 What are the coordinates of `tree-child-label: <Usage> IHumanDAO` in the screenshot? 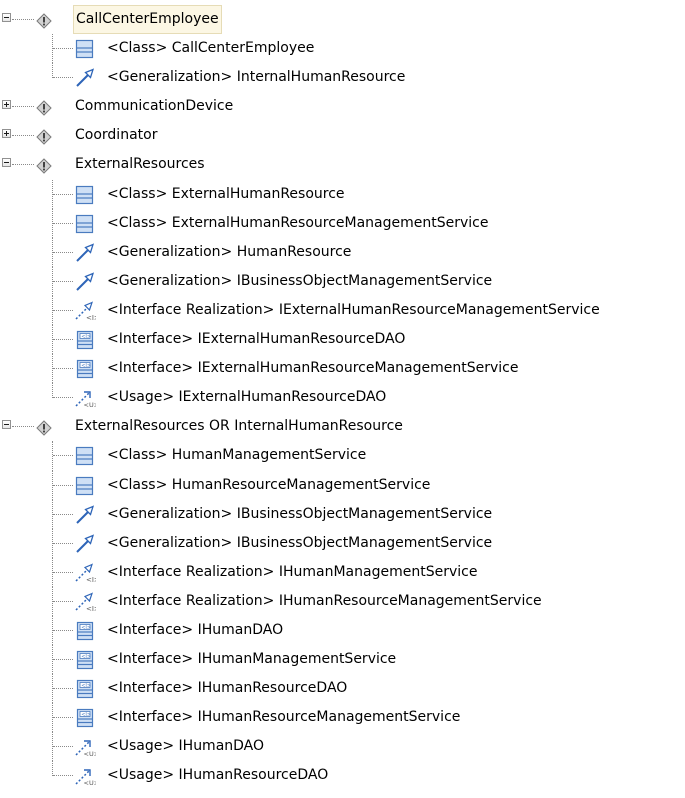 It's located at (185, 746).